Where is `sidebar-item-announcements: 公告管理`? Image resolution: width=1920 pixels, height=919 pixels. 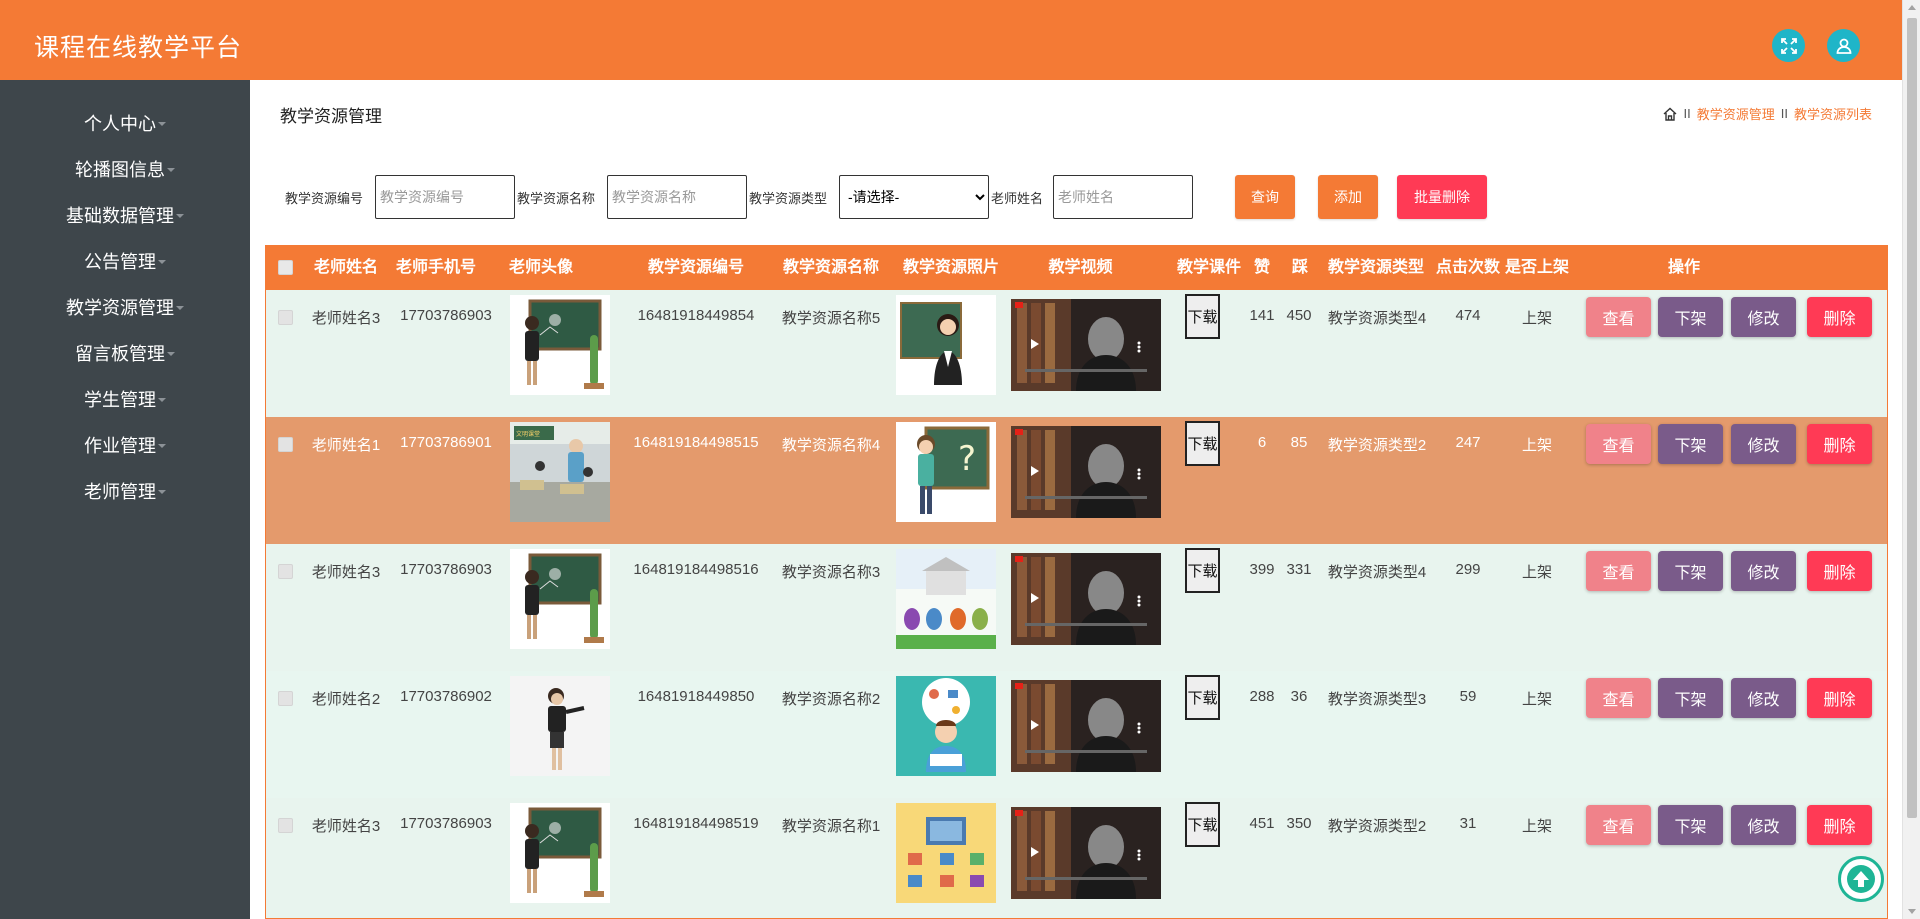 sidebar-item-announcements: 公告管理 is located at coordinates (125, 261).